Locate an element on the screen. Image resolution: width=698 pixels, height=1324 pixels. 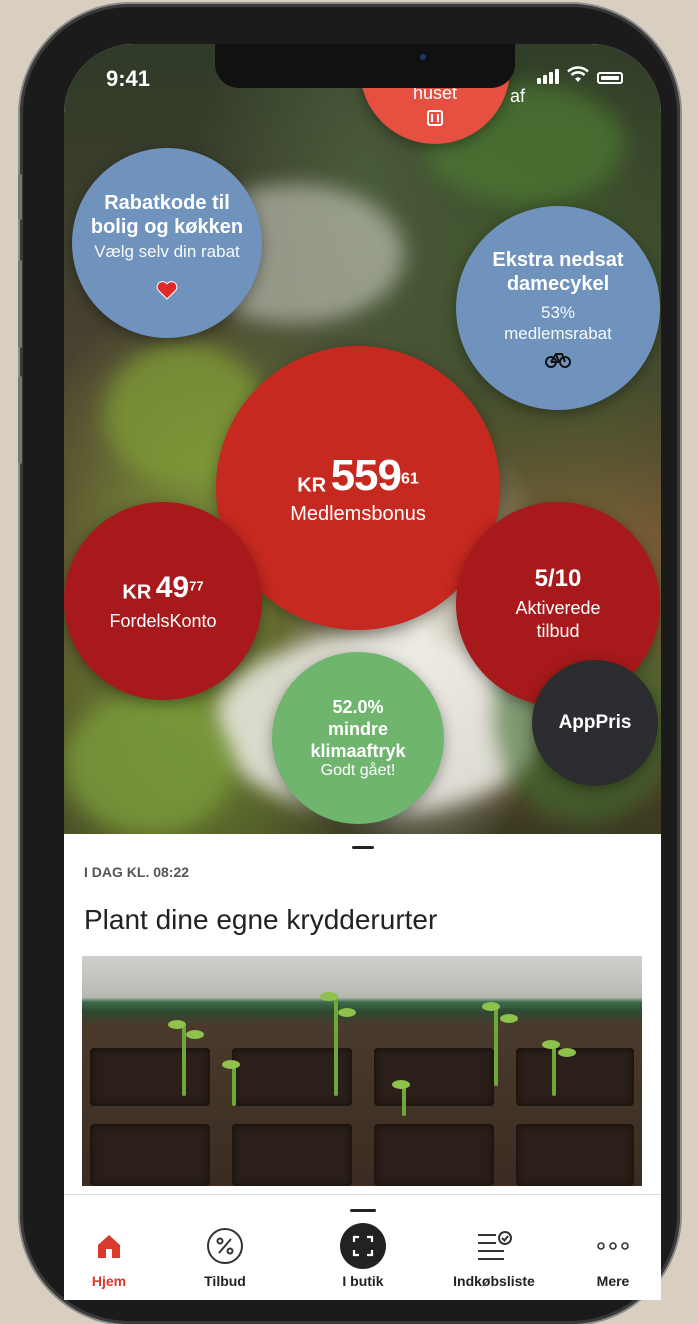
fordels-currency: KR is located at coordinates (137, 591).